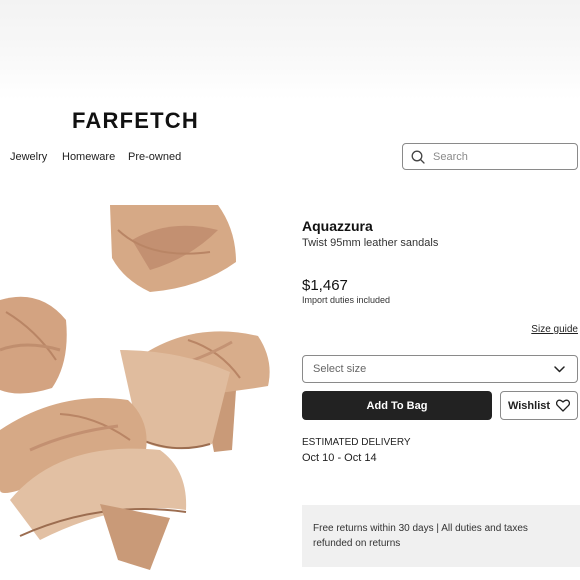  I want to click on search-box, so click(490, 156).